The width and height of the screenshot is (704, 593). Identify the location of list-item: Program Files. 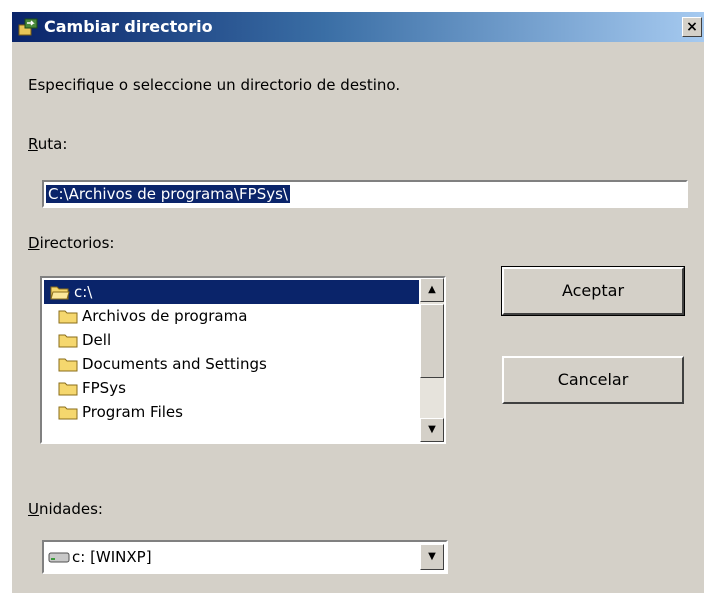
(231, 412).